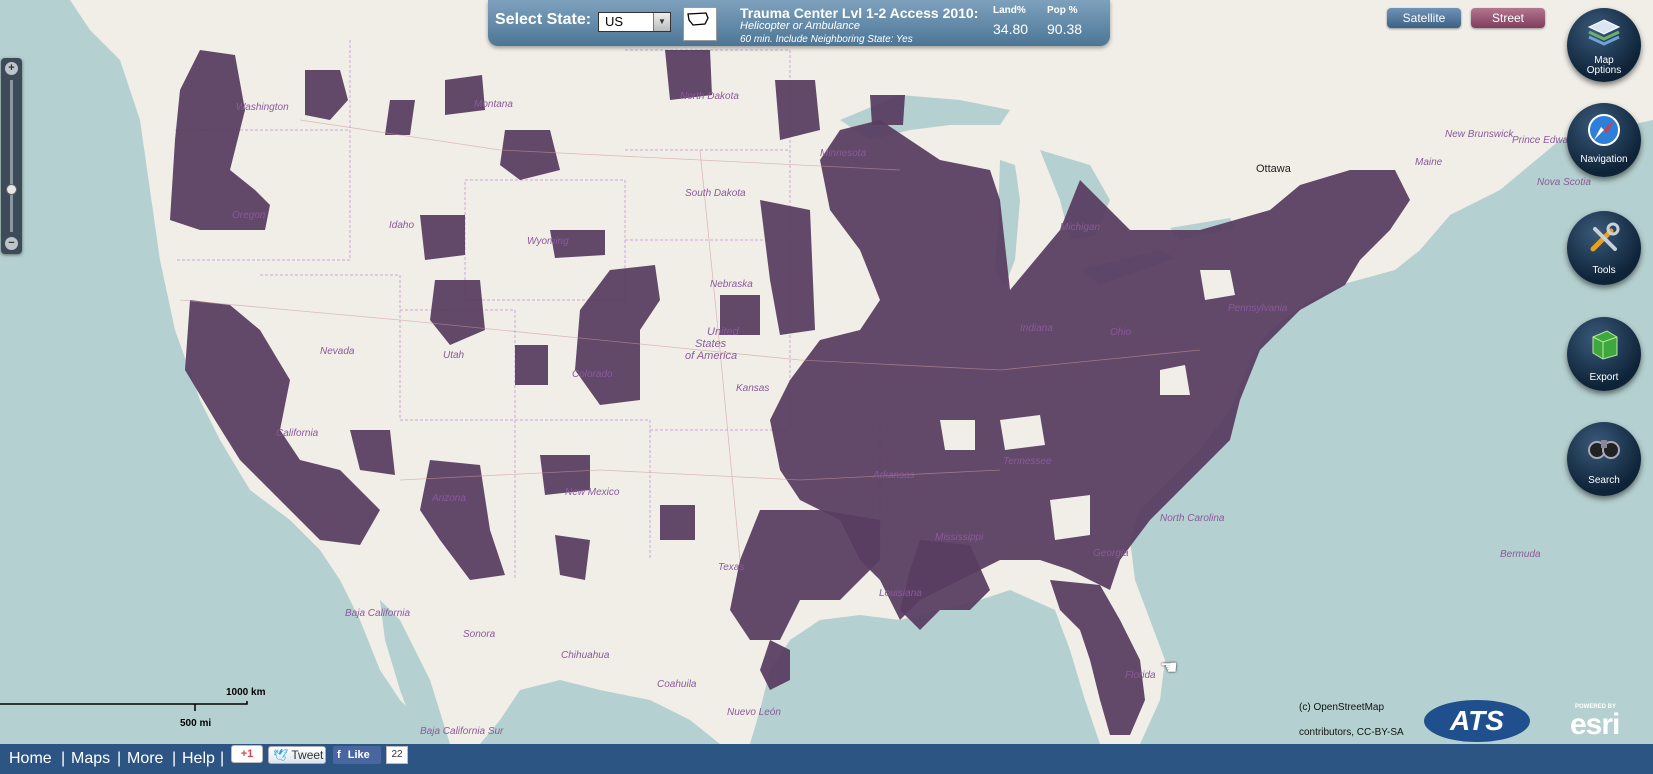  I want to click on label-indiana: Indiana, so click(1036, 328).